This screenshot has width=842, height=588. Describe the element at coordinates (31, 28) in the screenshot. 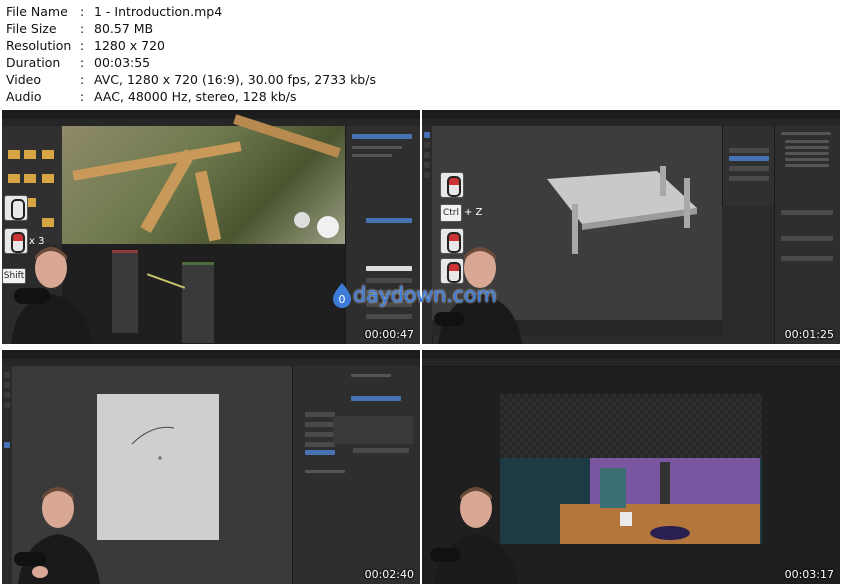

I see `file-size-label: File Size` at that location.